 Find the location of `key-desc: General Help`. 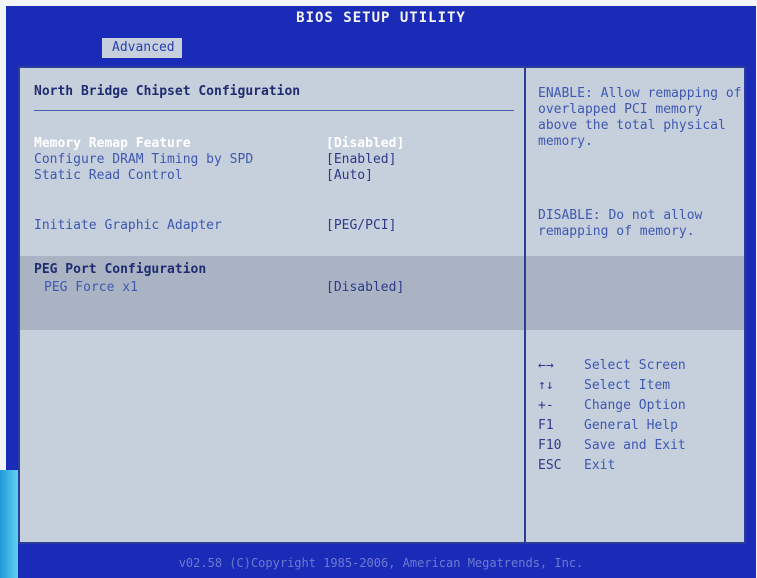

key-desc: General Help is located at coordinates (631, 425).